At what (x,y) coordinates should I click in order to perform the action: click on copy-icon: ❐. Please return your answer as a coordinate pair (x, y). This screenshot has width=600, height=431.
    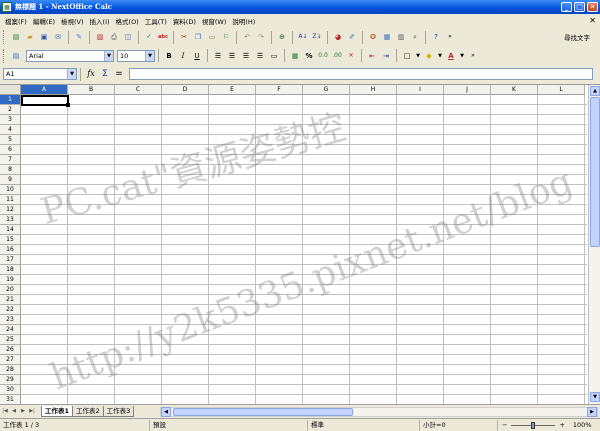
    Looking at the image, I should click on (198, 37).